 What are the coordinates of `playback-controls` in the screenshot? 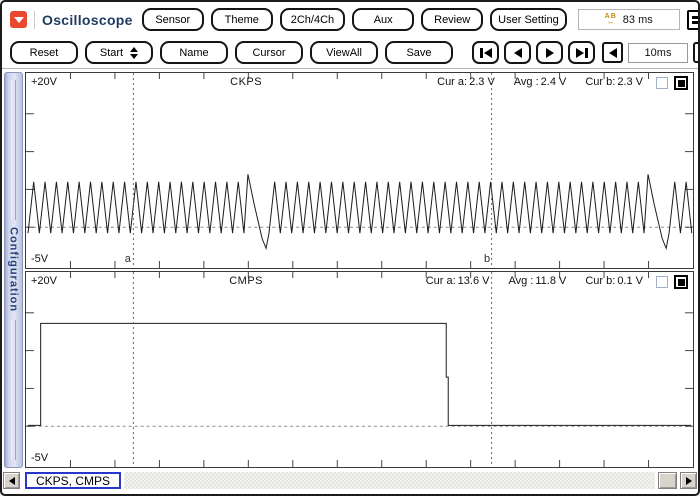 It's located at (533, 52).